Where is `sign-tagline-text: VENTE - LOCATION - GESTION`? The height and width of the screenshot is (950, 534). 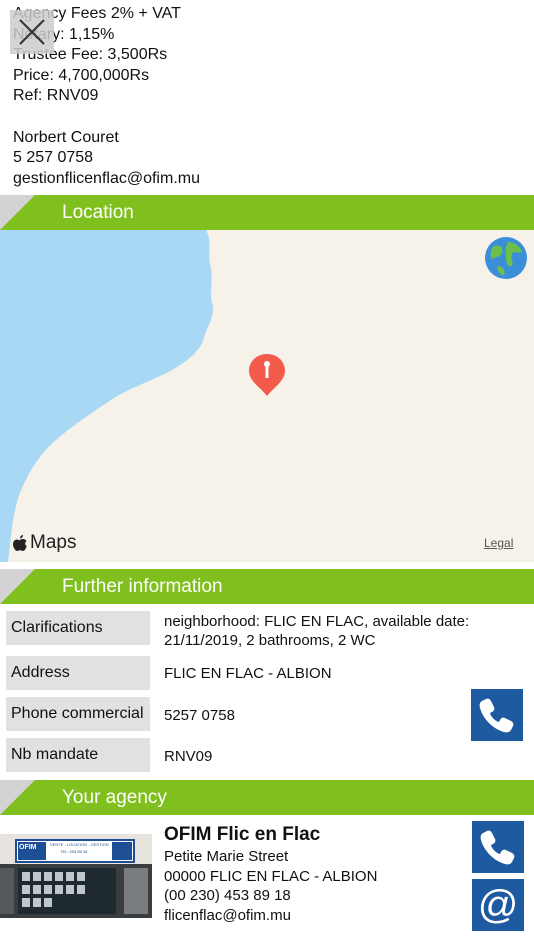
sign-tagline-text: VENTE - LOCATION - GESTION is located at coordinates (79, 844).